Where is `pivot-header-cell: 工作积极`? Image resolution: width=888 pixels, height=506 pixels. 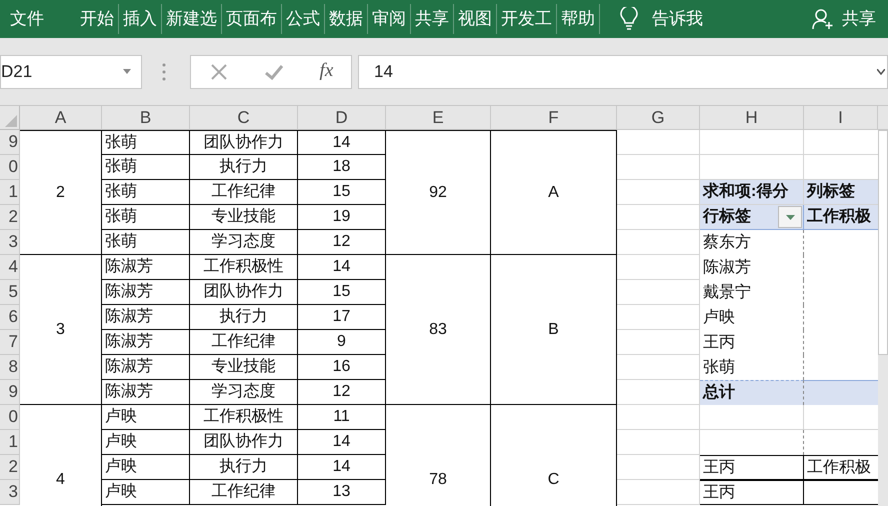 pivot-header-cell: 工作积极 is located at coordinates (841, 217).